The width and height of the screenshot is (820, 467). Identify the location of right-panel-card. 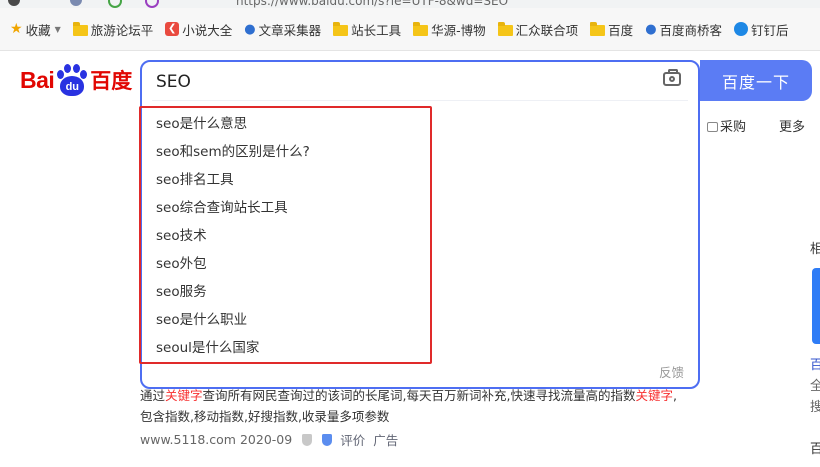
(816, 306).